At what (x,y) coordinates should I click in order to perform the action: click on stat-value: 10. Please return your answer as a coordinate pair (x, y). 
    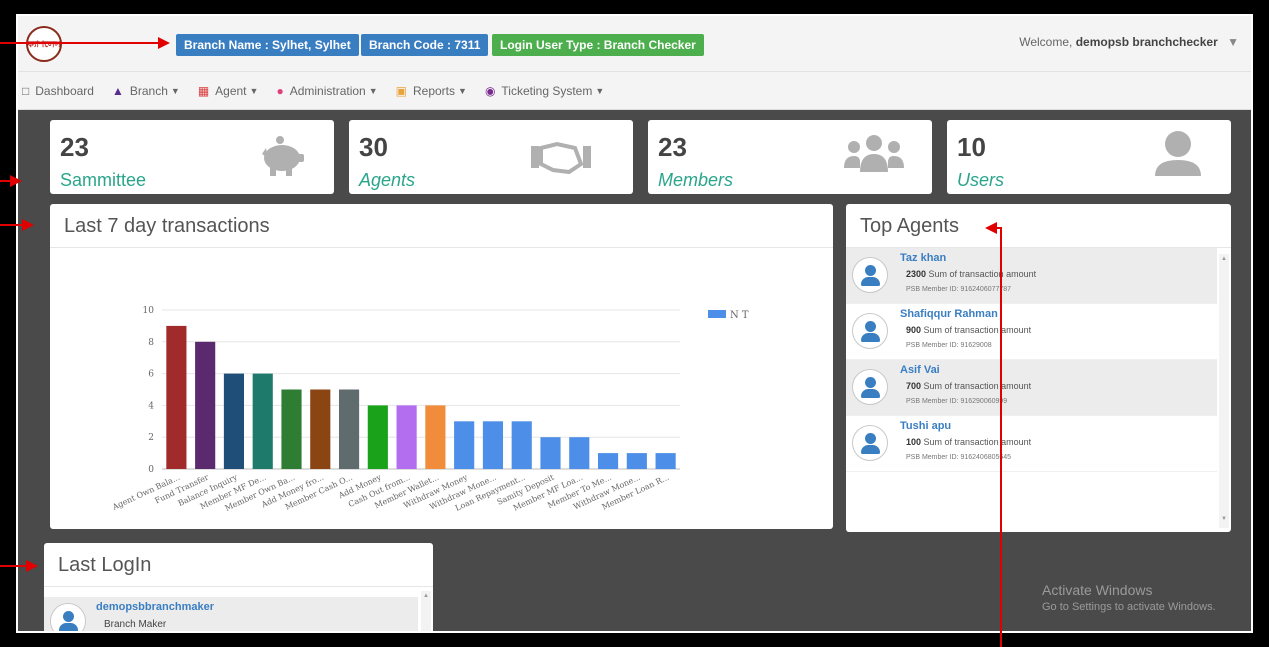
    Looking at the image, I should click on (971, 147).